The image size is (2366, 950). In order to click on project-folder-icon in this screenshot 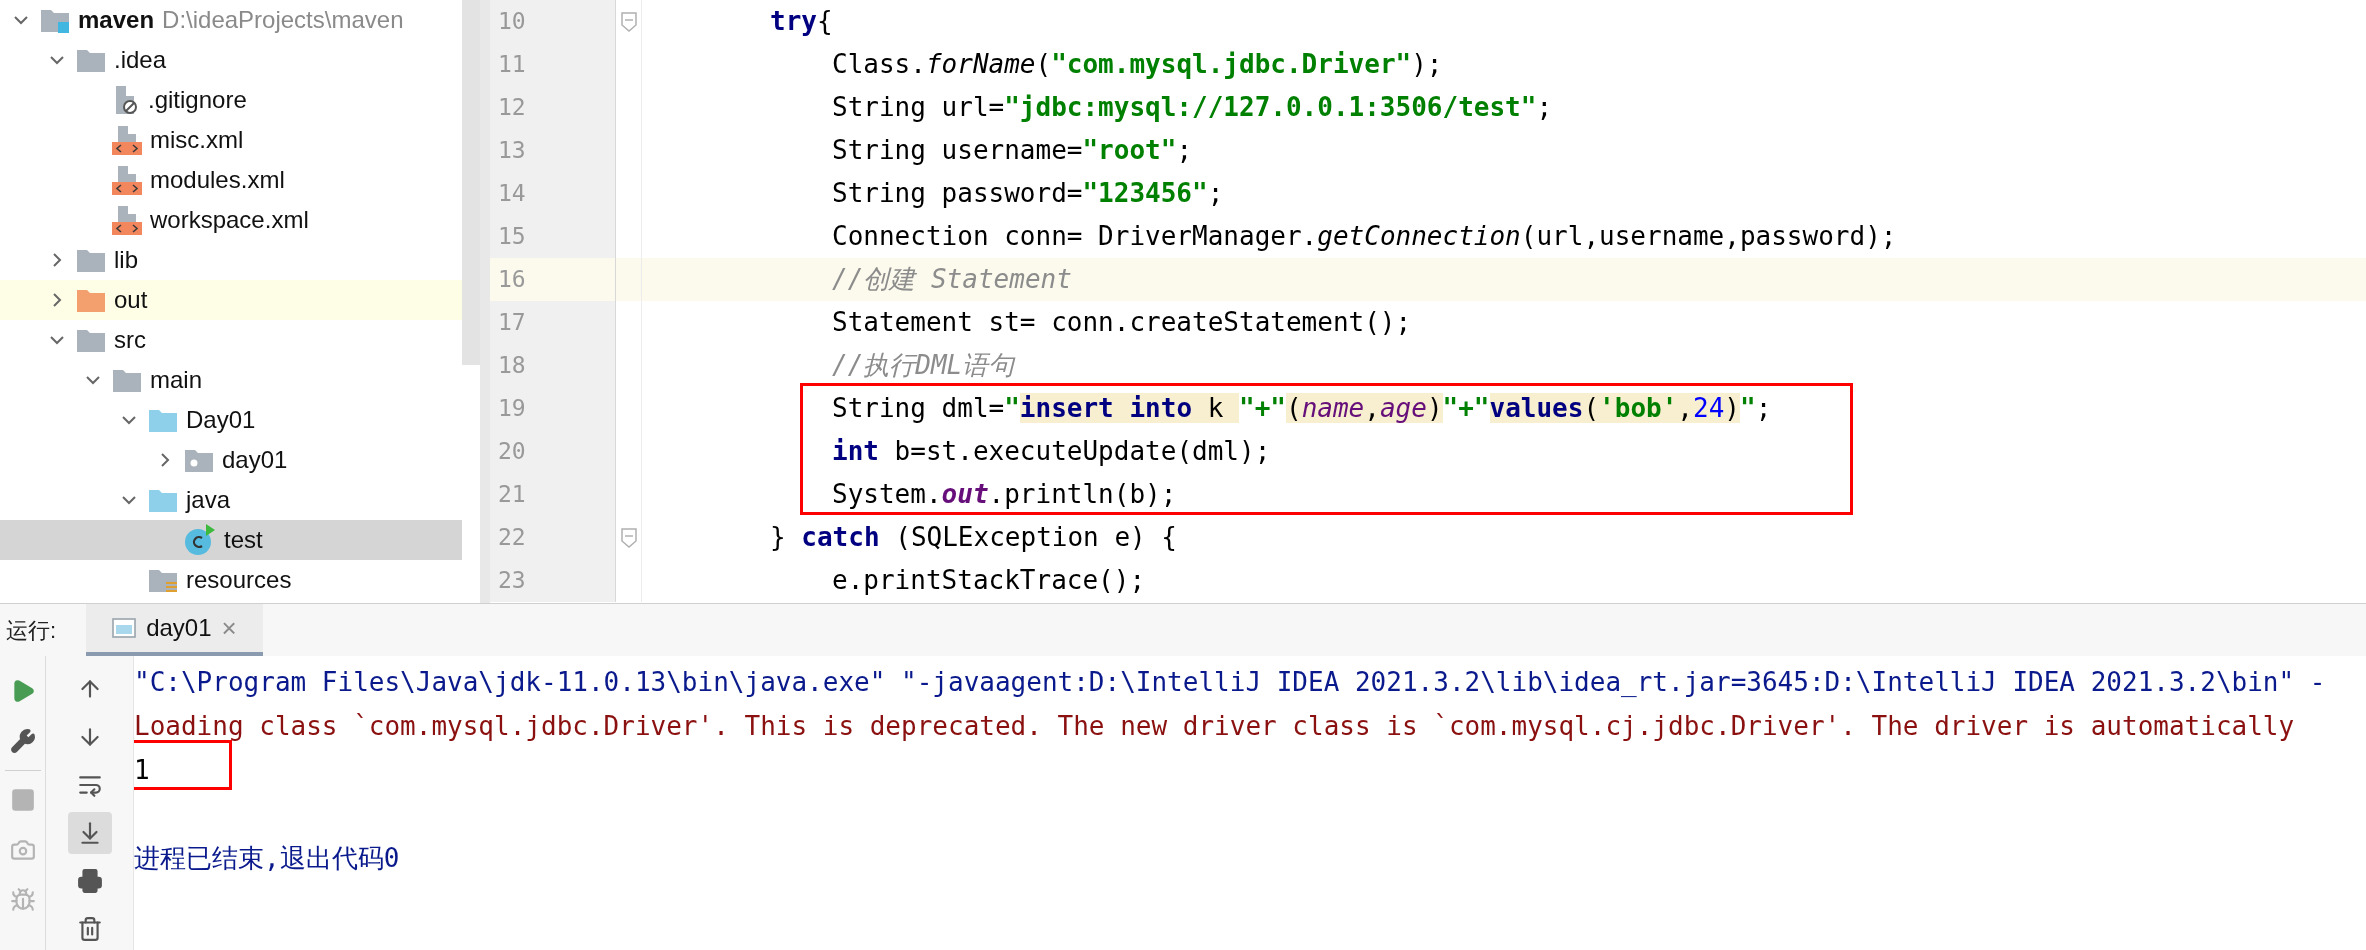, I will do `click(55, 20)`.